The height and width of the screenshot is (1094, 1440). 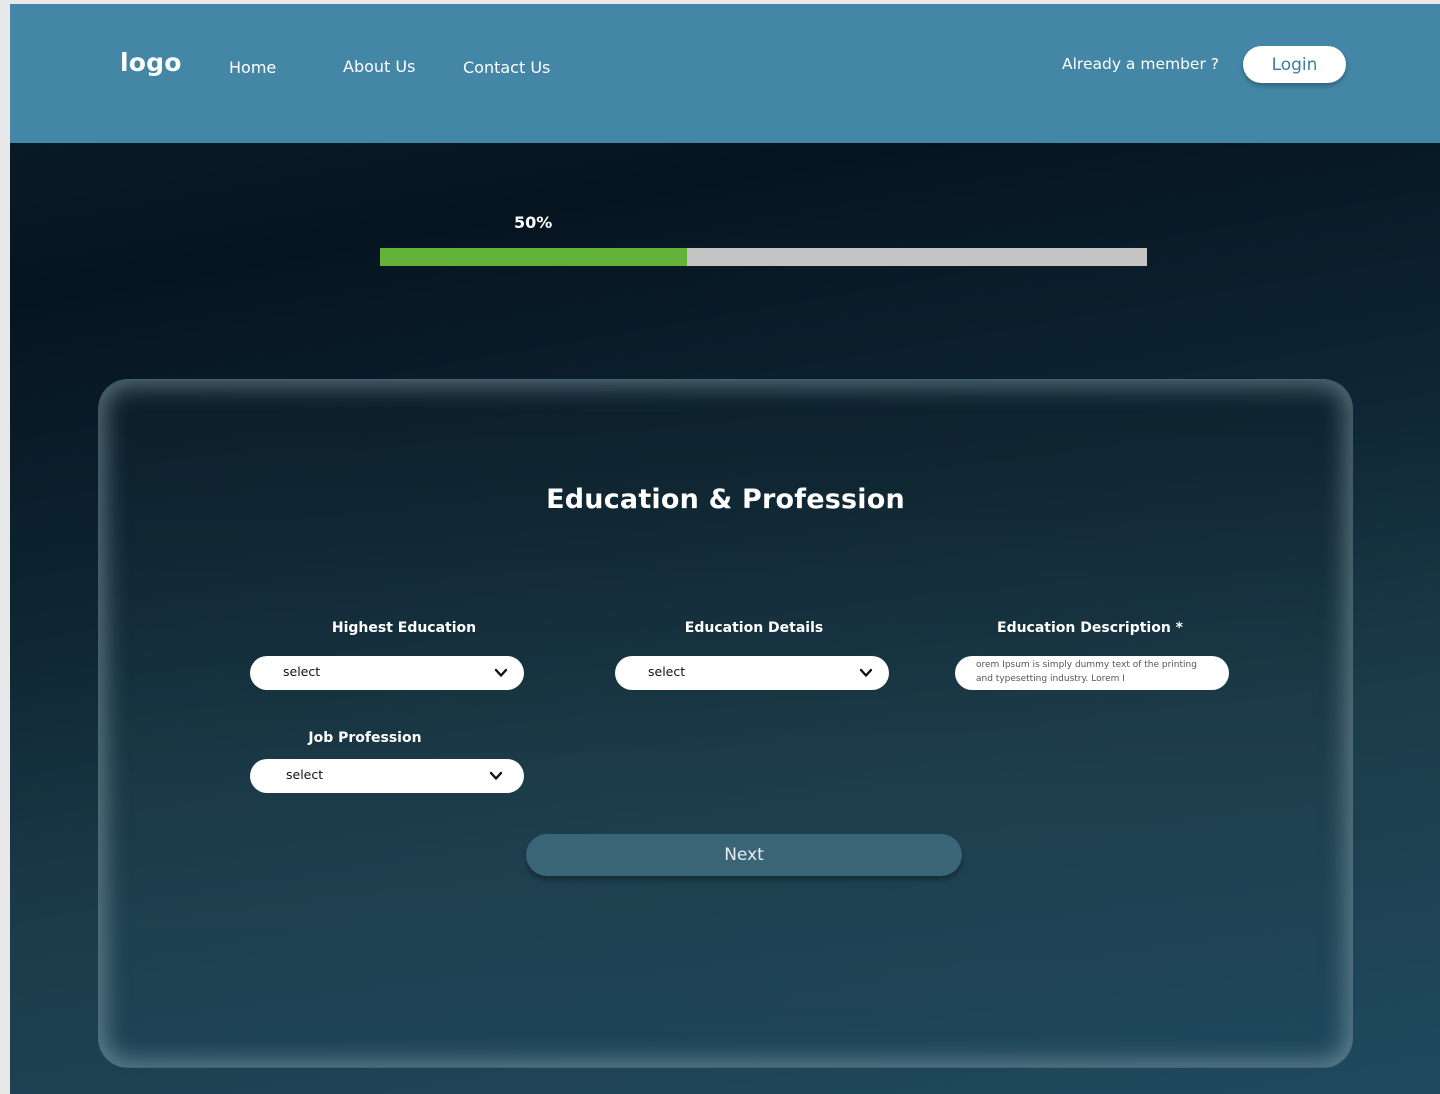 What do you see at coordinates (365, 738) in the screenshot?
I see `job-profession-label: Job Profession` at bounding box center [365, 738].